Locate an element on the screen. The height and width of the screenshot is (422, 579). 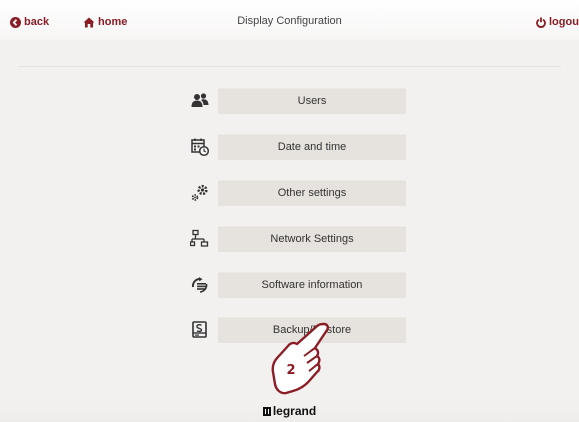
backup-restore-icon is located at coordinates (199, 329).